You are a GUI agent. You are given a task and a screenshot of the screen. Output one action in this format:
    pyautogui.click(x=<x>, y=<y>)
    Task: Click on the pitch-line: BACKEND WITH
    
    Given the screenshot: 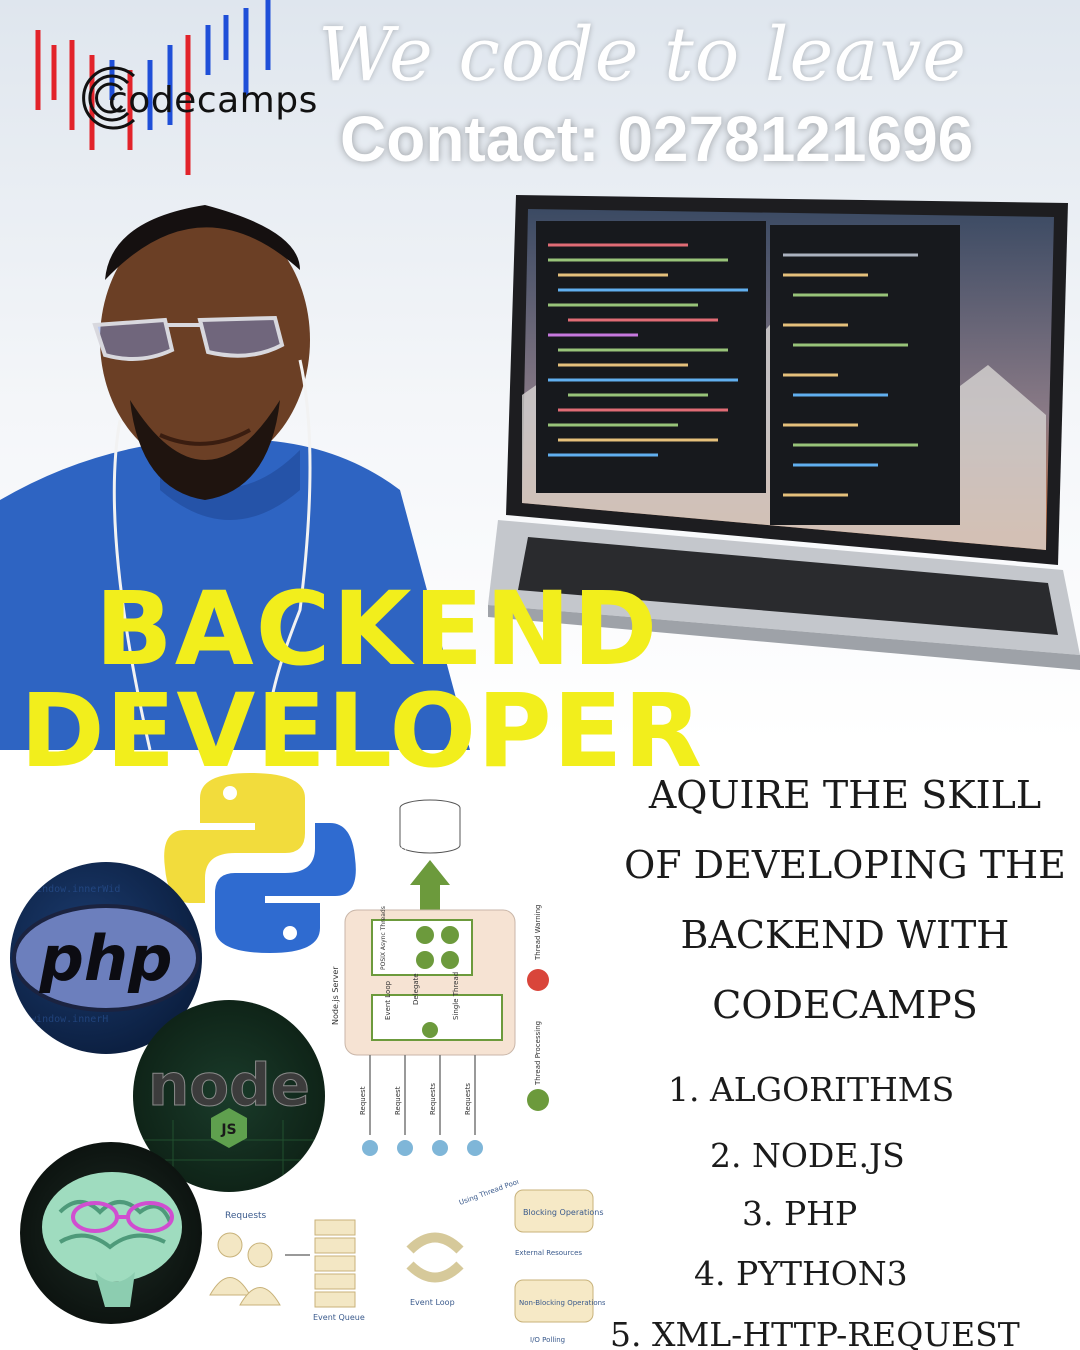 What is the action you would take?
    pyautogui.click(x=845, y=935)
    